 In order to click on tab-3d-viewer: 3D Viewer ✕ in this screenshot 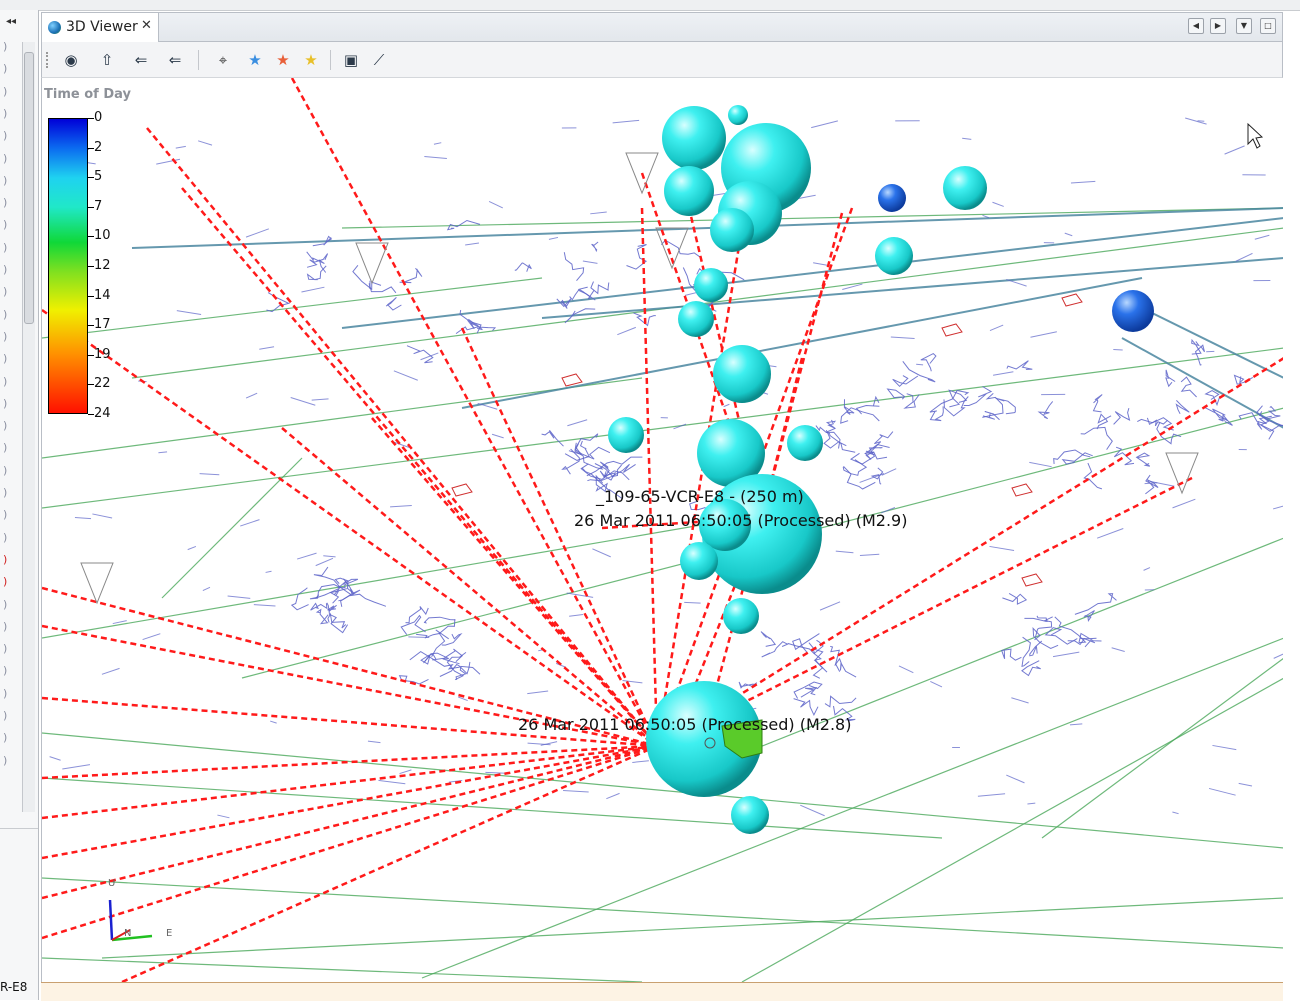, I will do `click(100, 27)`.